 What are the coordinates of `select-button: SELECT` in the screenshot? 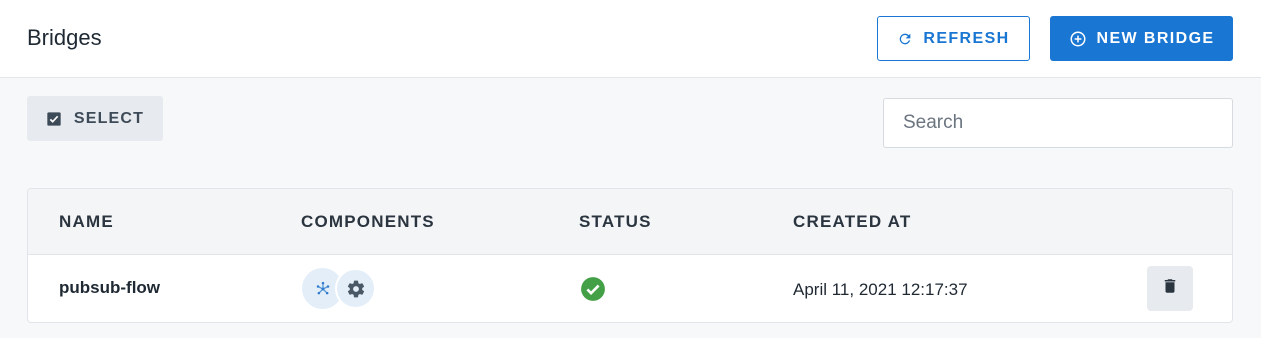 It's located at (95, 118).